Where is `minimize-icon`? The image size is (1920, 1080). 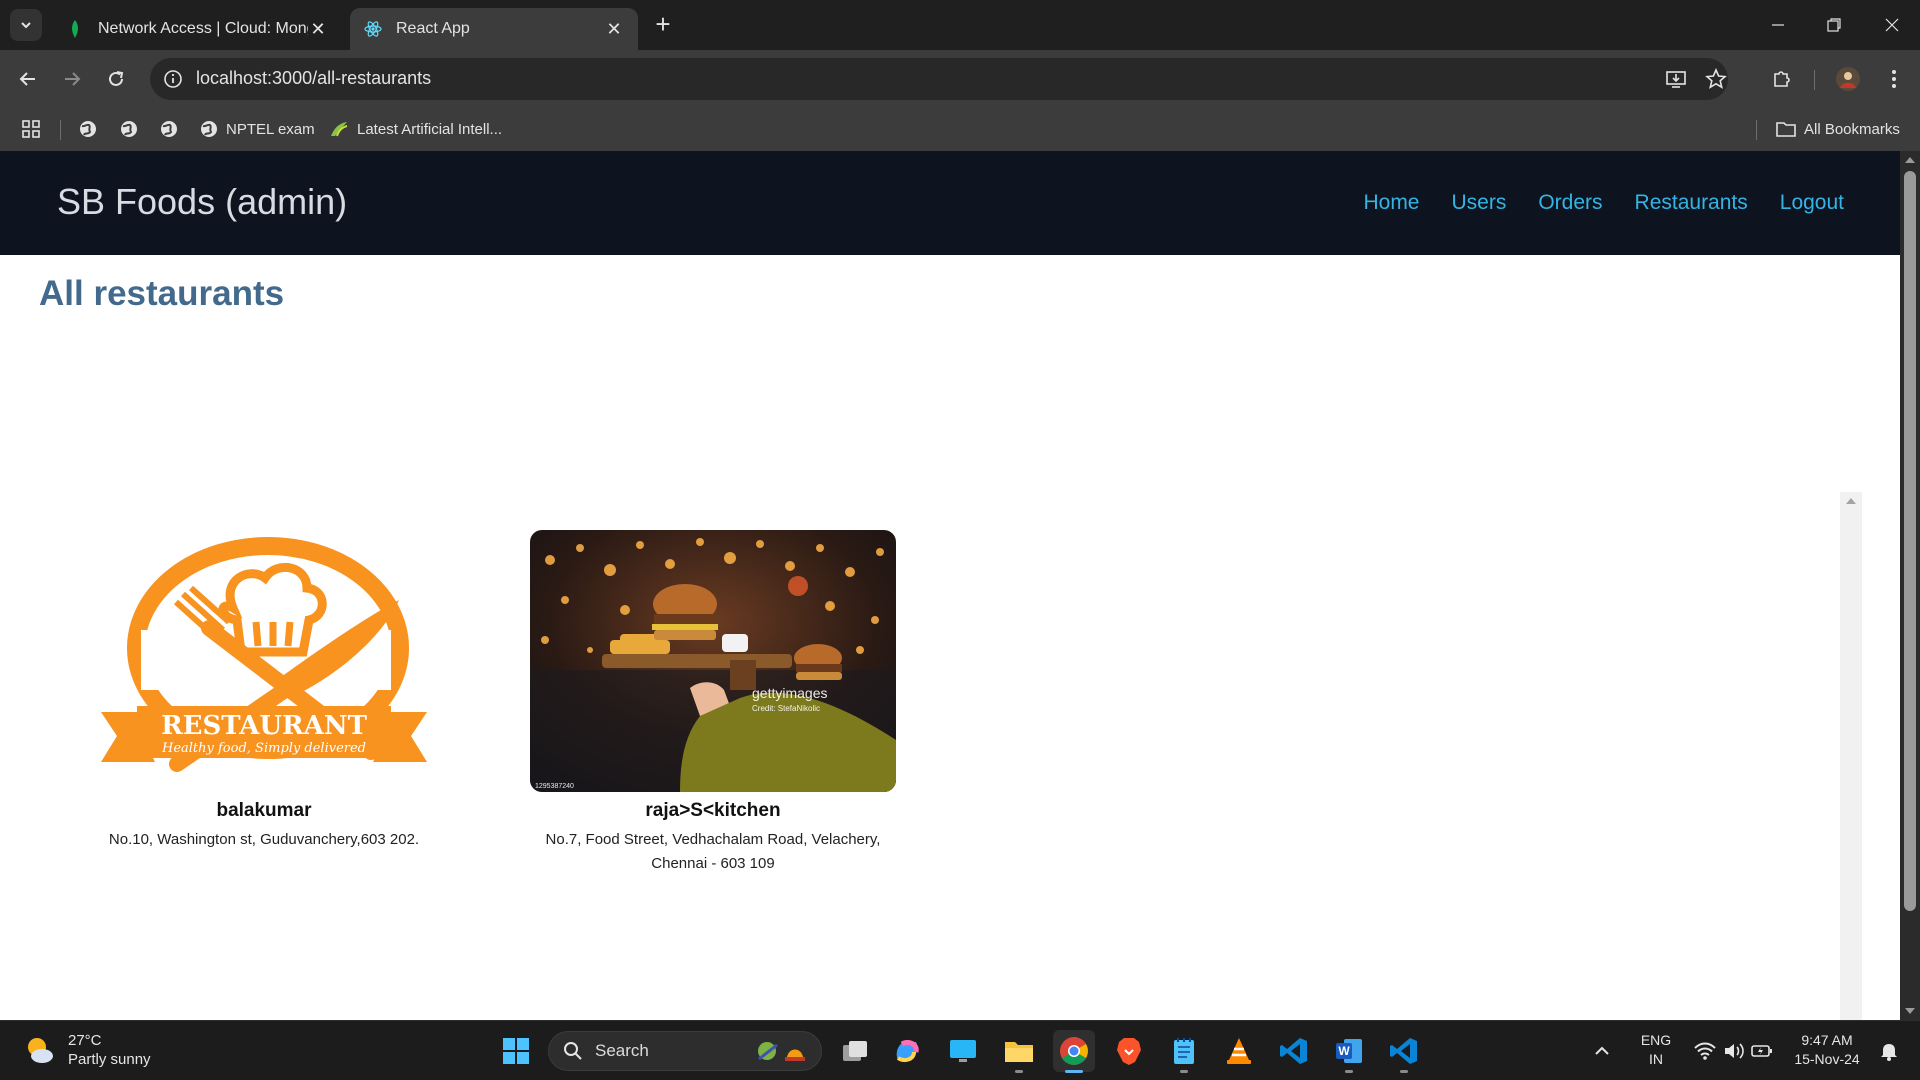
minimize-icon is located at coordinates (1778, 25).